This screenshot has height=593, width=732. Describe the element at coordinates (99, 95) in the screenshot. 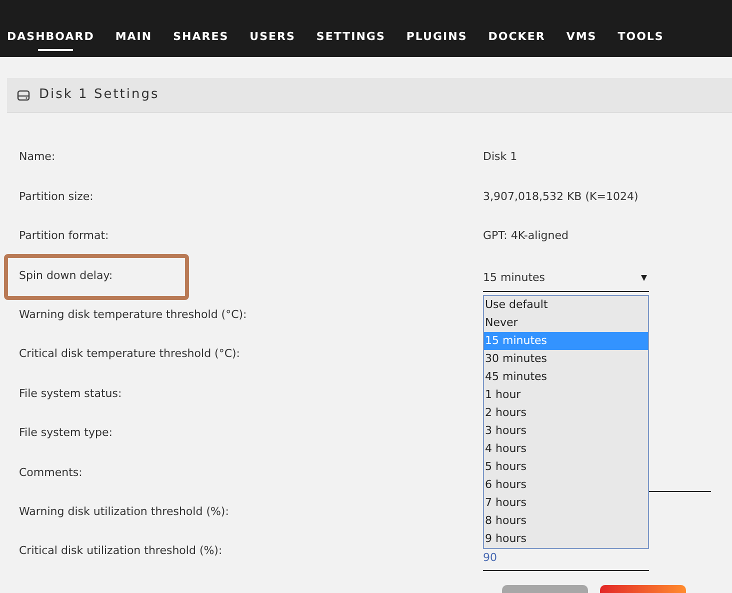

I see `panel-title: Disk 1 Settings` at that location.